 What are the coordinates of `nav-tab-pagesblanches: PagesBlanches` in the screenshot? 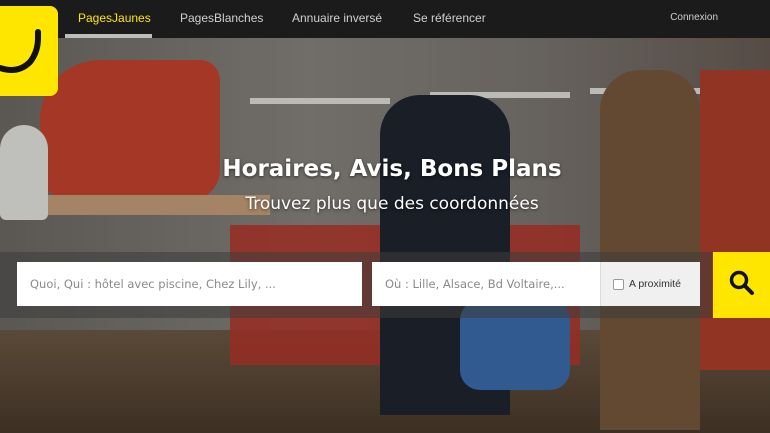 It's located at (221, 18).